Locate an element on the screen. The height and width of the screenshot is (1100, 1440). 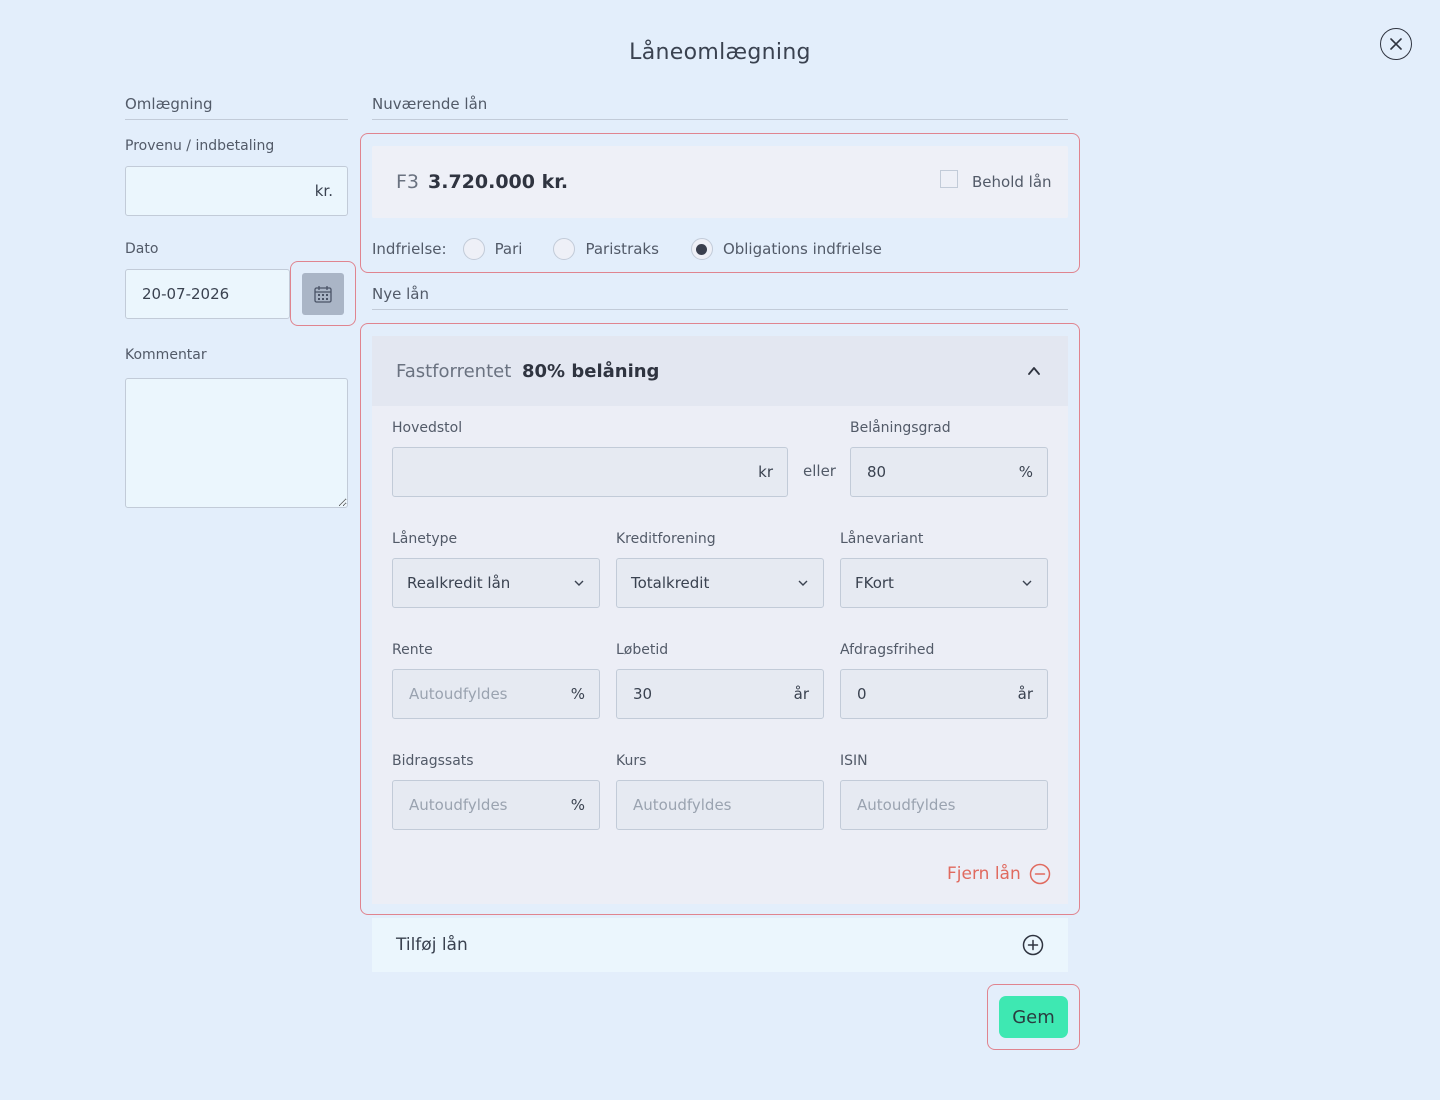
term-field: år is located at coordinates (720, 694).